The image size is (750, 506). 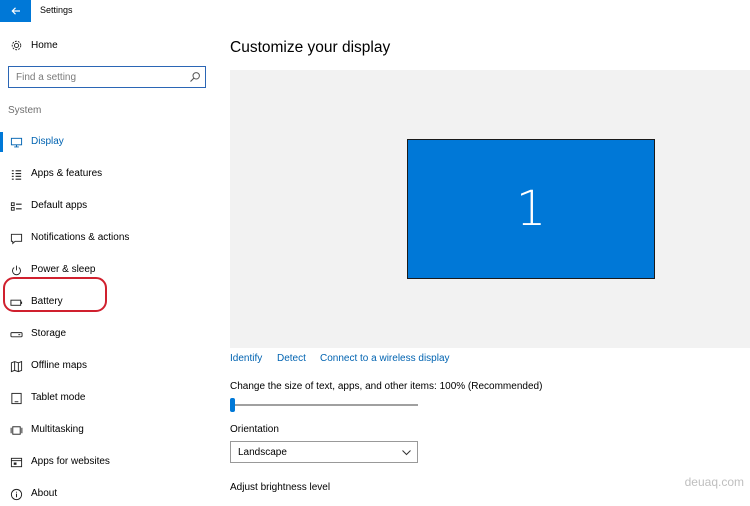 I want to click on sidebar-item-tablet-mode: Tablet mode, so click(x=107, y=398).